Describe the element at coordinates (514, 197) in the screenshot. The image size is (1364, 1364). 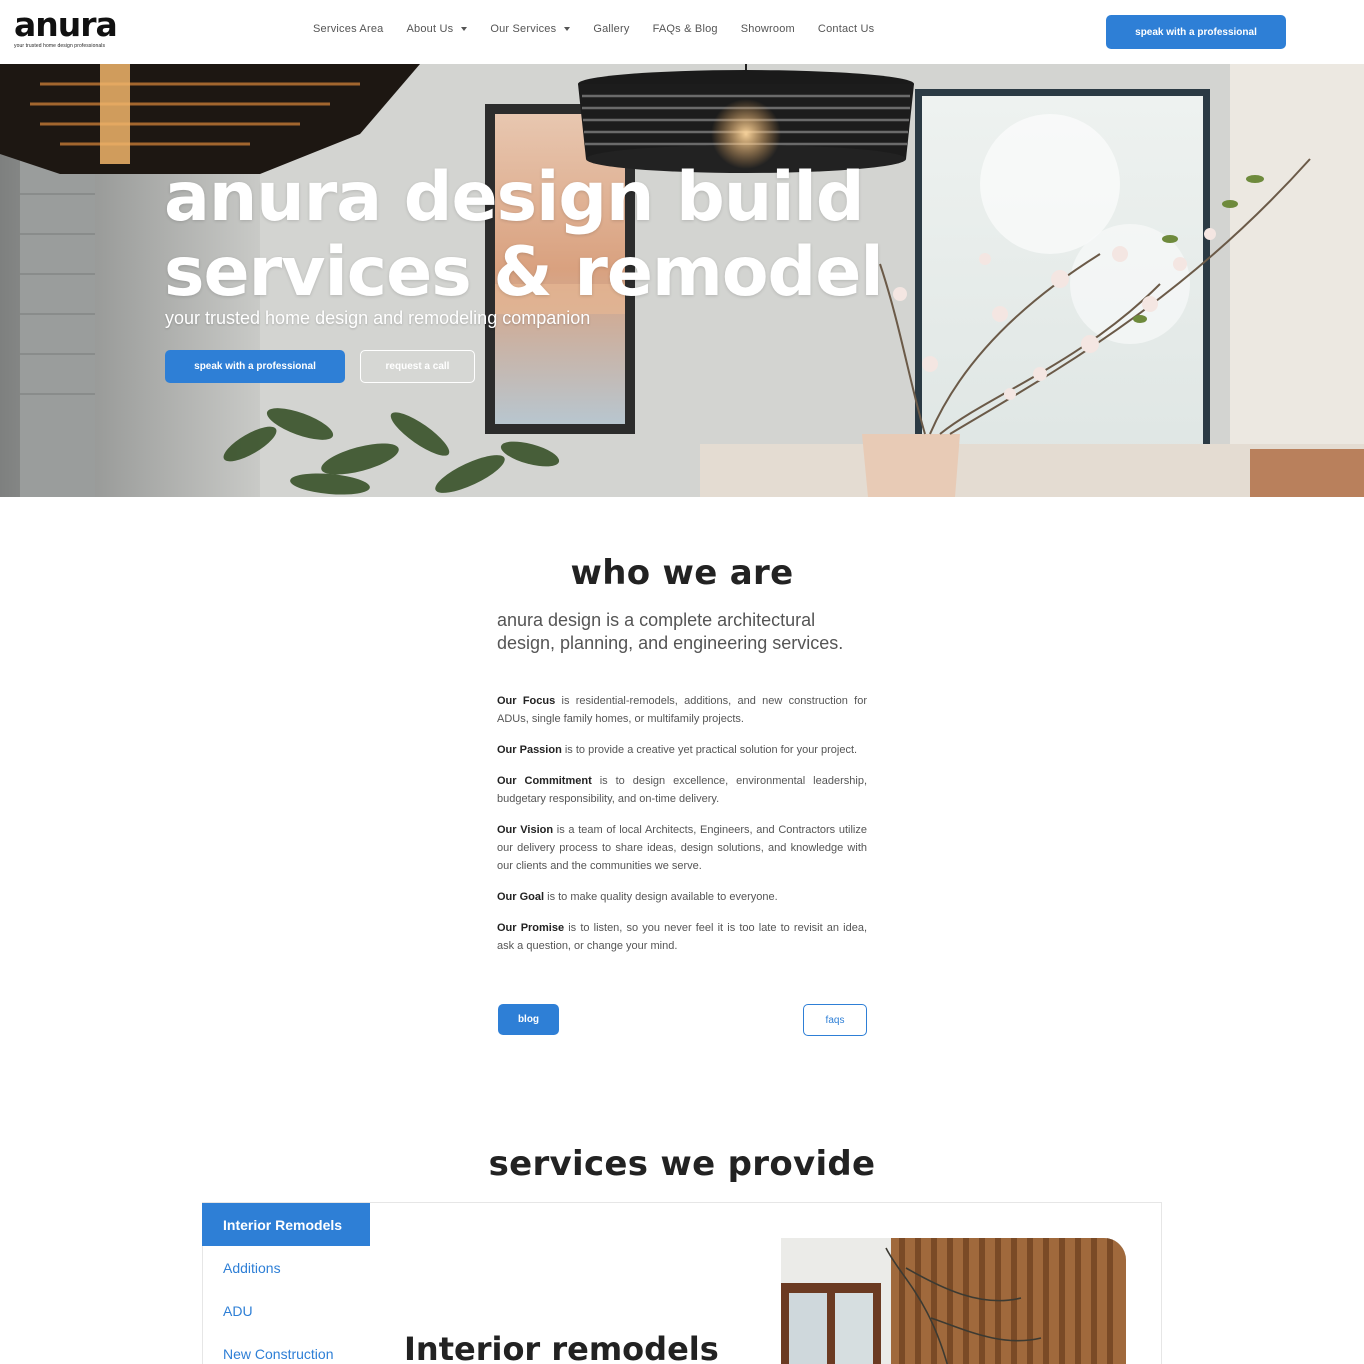
I see `hero-title-line1: anura design build` at that location.